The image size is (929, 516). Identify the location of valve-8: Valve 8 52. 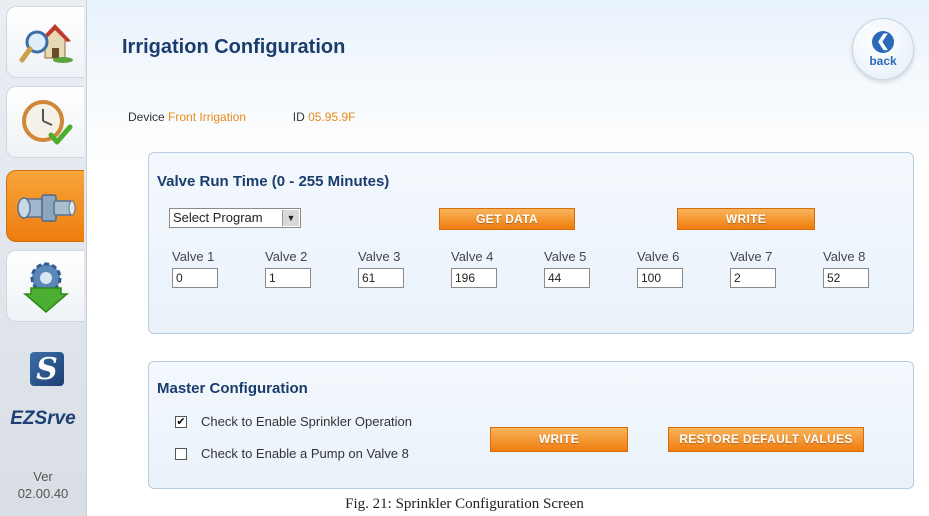
(853, 268).